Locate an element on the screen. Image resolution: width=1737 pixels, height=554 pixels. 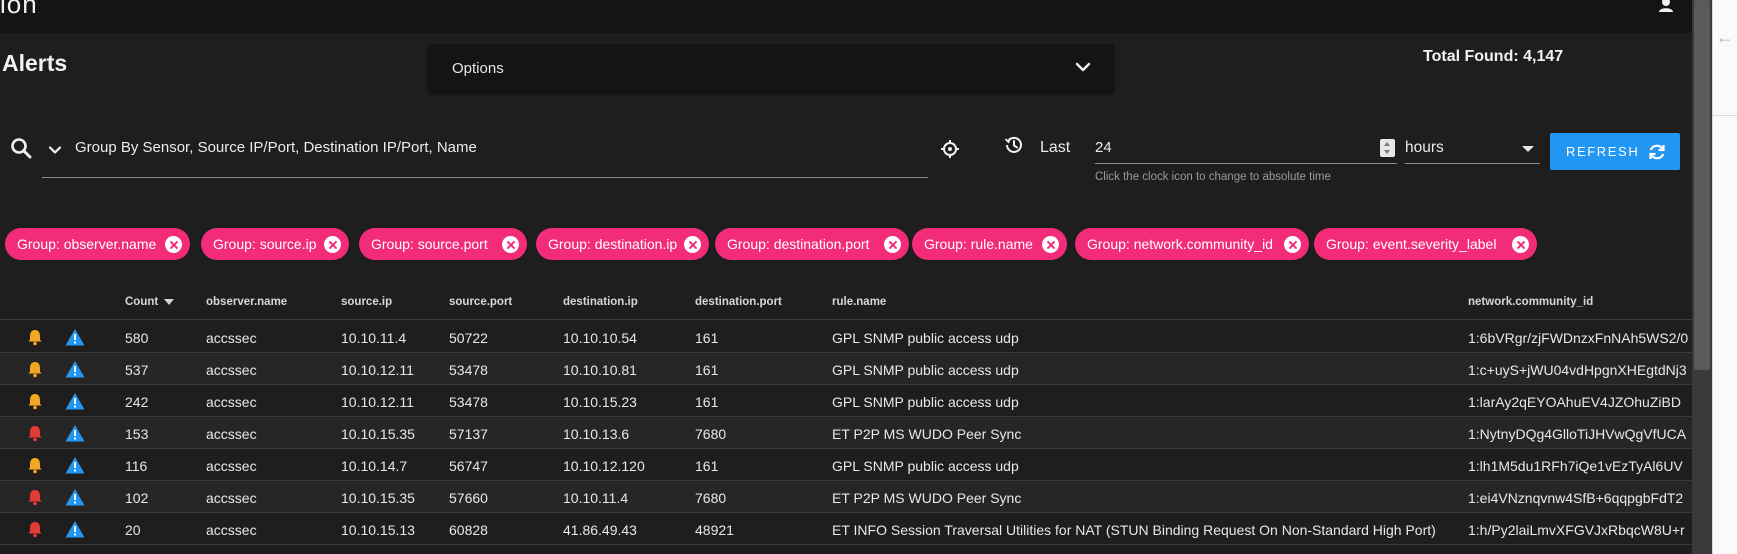
chip-group-event-severity-label: Group: event.severity_label is located at coordinates (1425, 244).